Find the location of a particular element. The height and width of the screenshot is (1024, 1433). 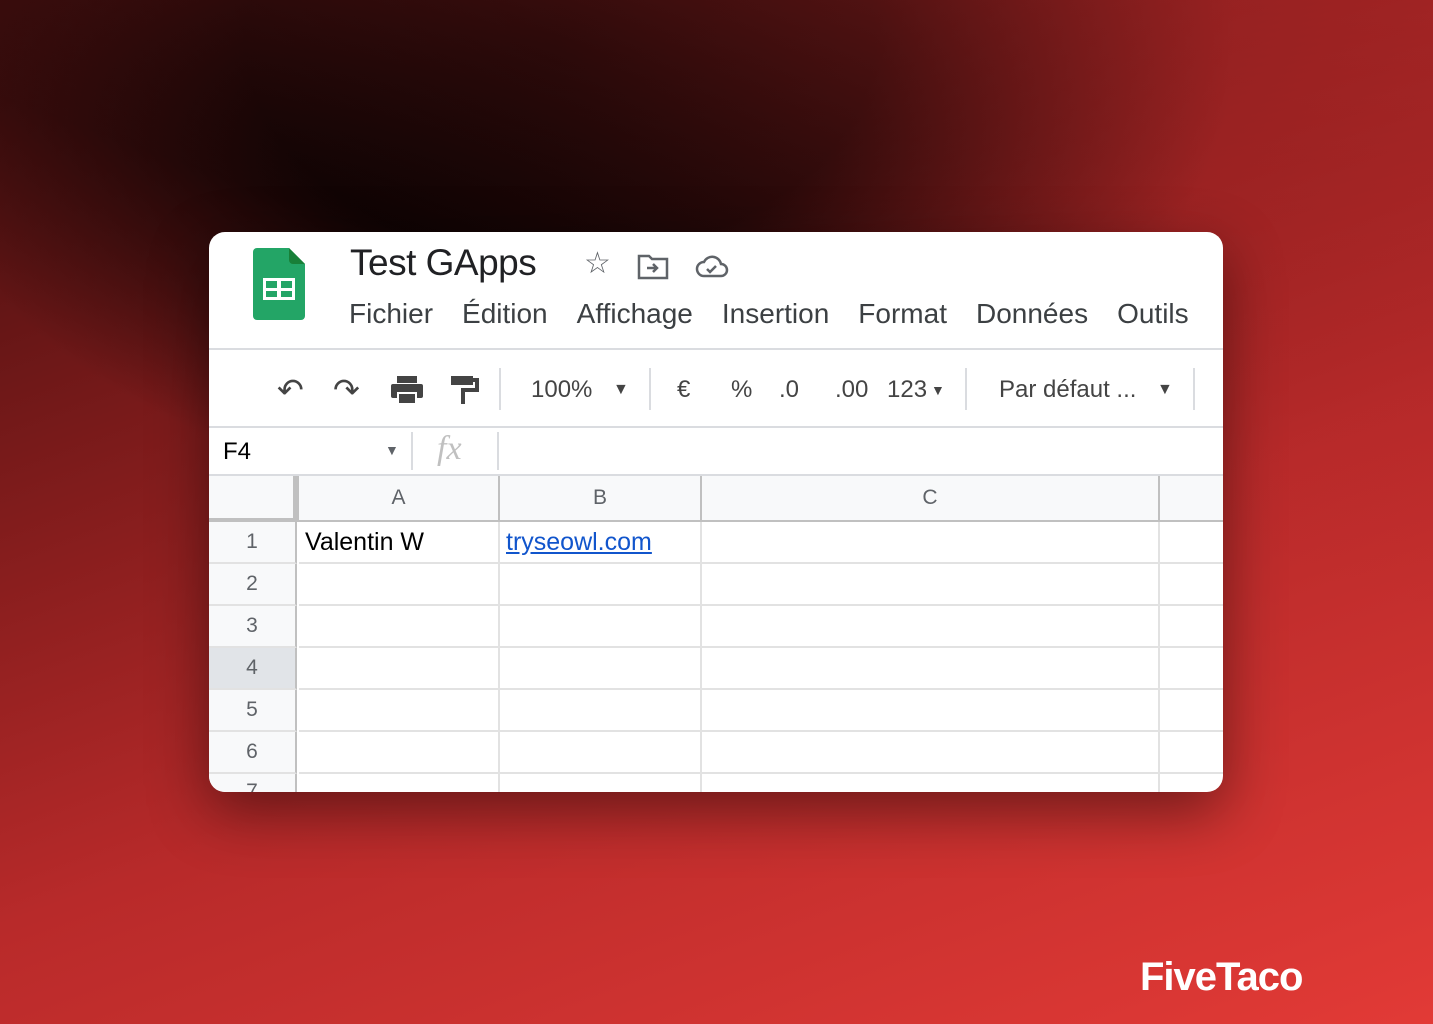

undo-icon: ↶ is located at coordinates (290, 390).